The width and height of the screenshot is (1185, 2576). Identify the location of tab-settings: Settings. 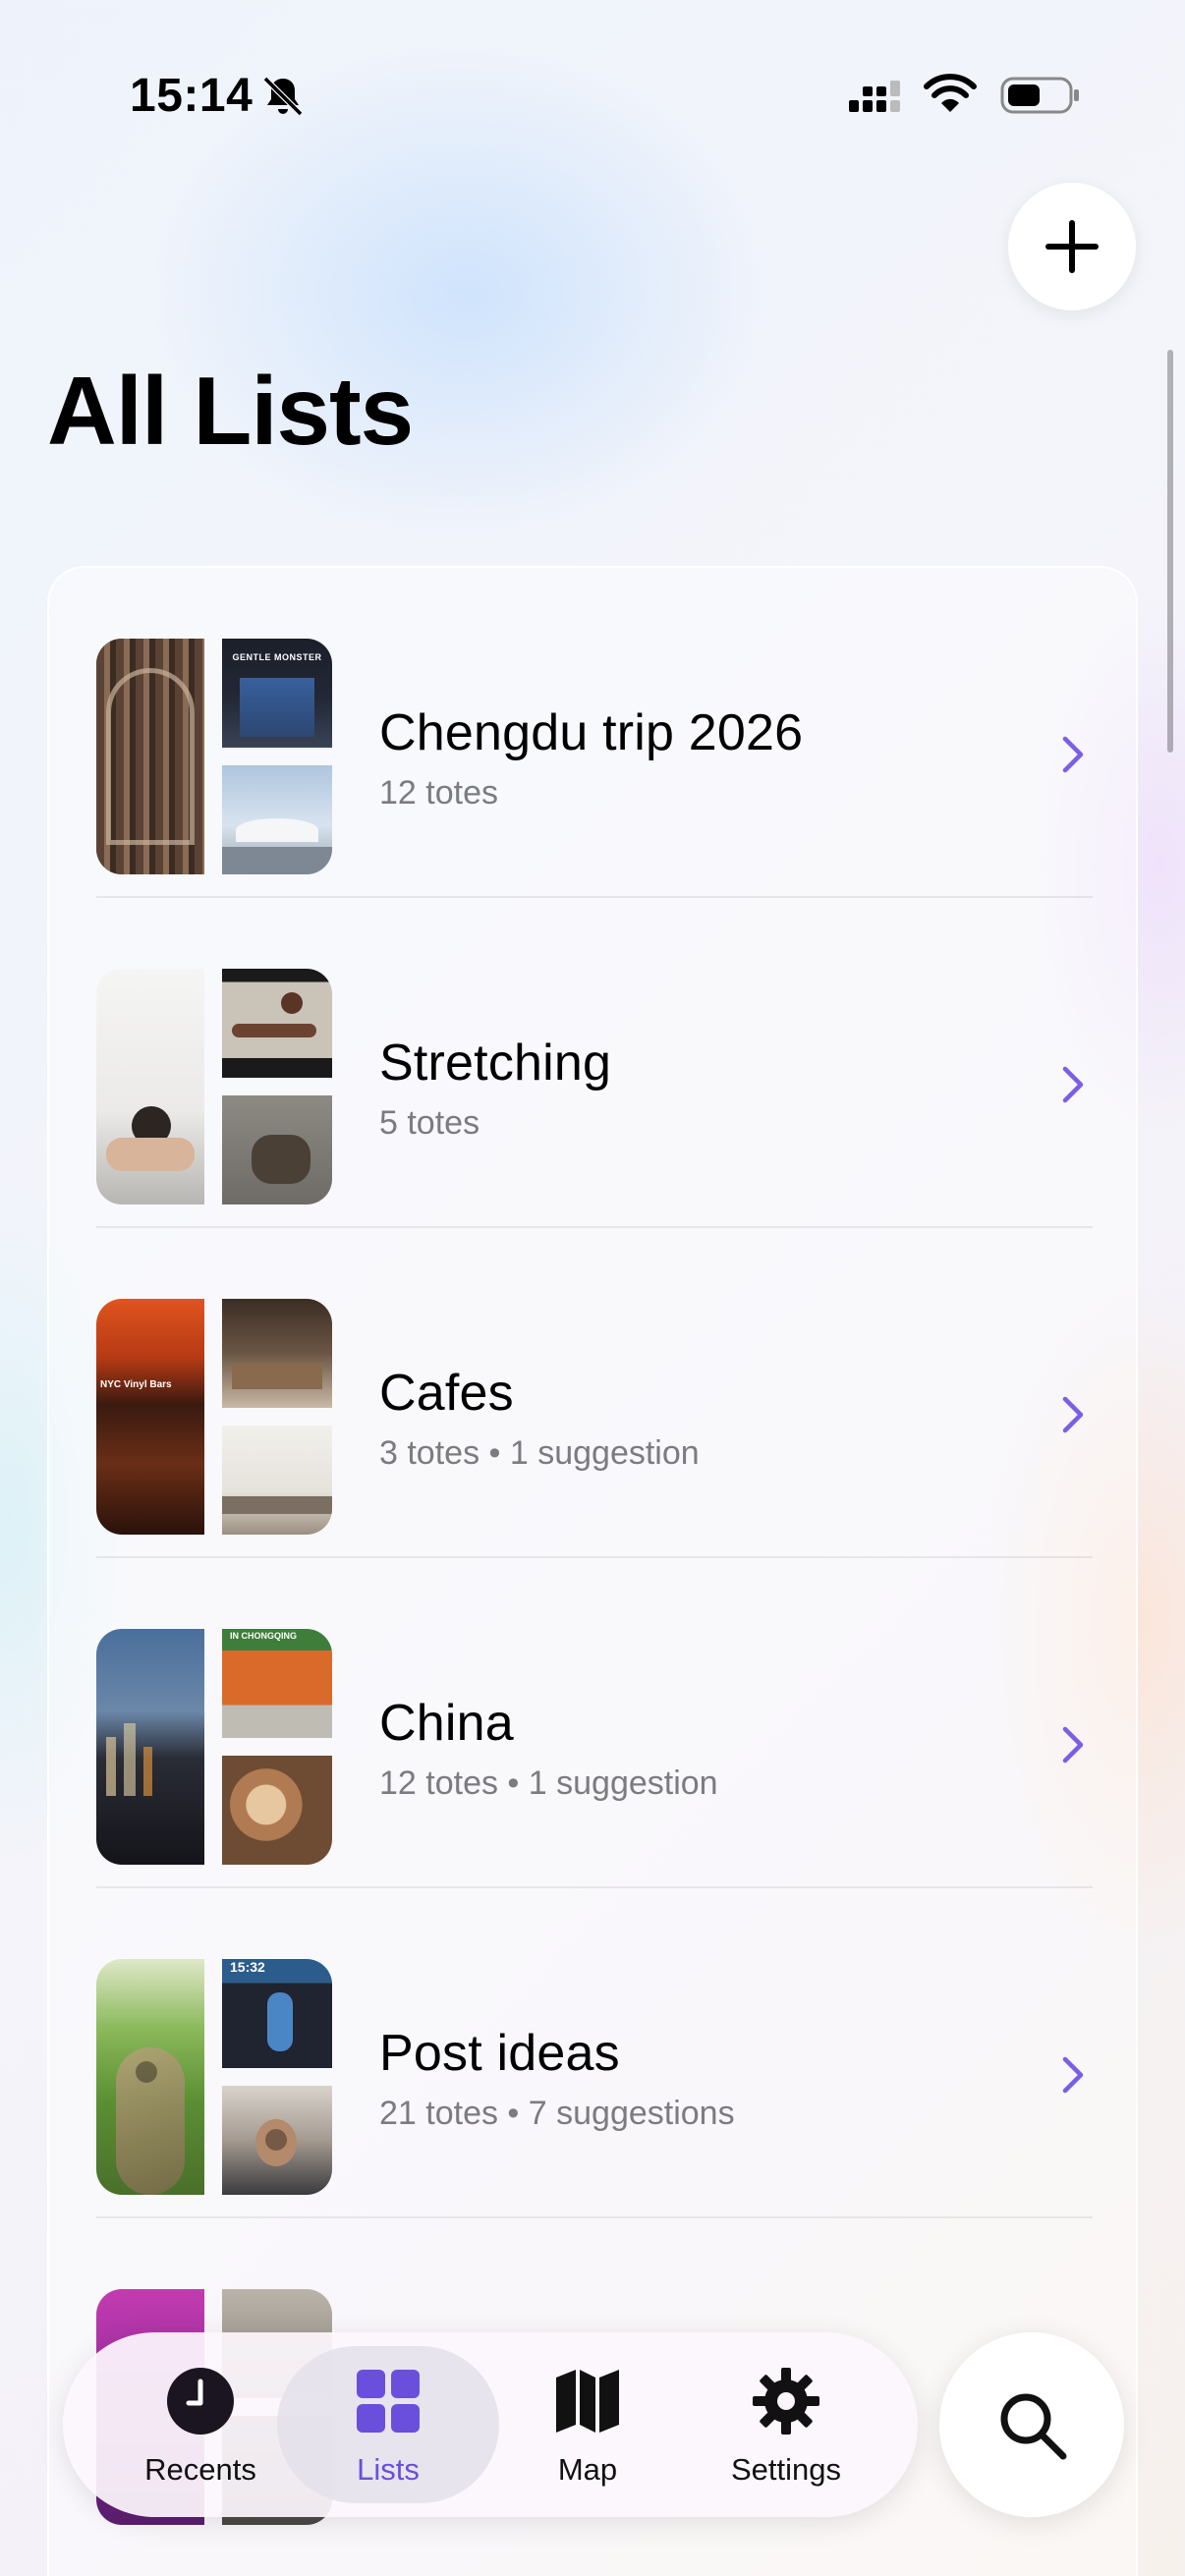
(786, 2424).